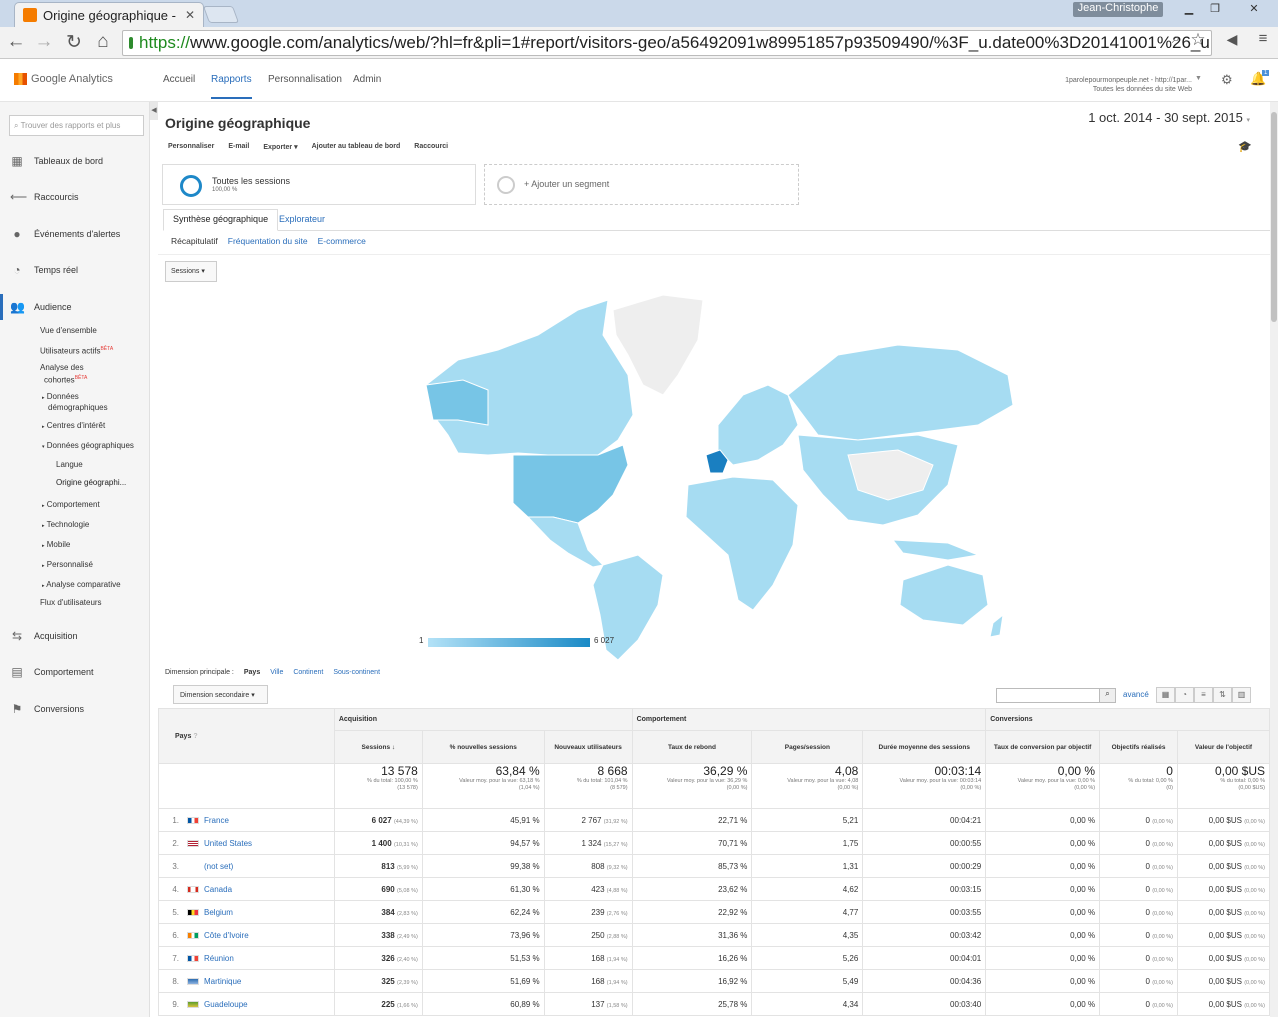 The image size is (1278, 1017). What do you see at coordinates (1056, 695) in the screenshot?
I see `table-search-input: ⌕` at bounding box center [1056, 695].